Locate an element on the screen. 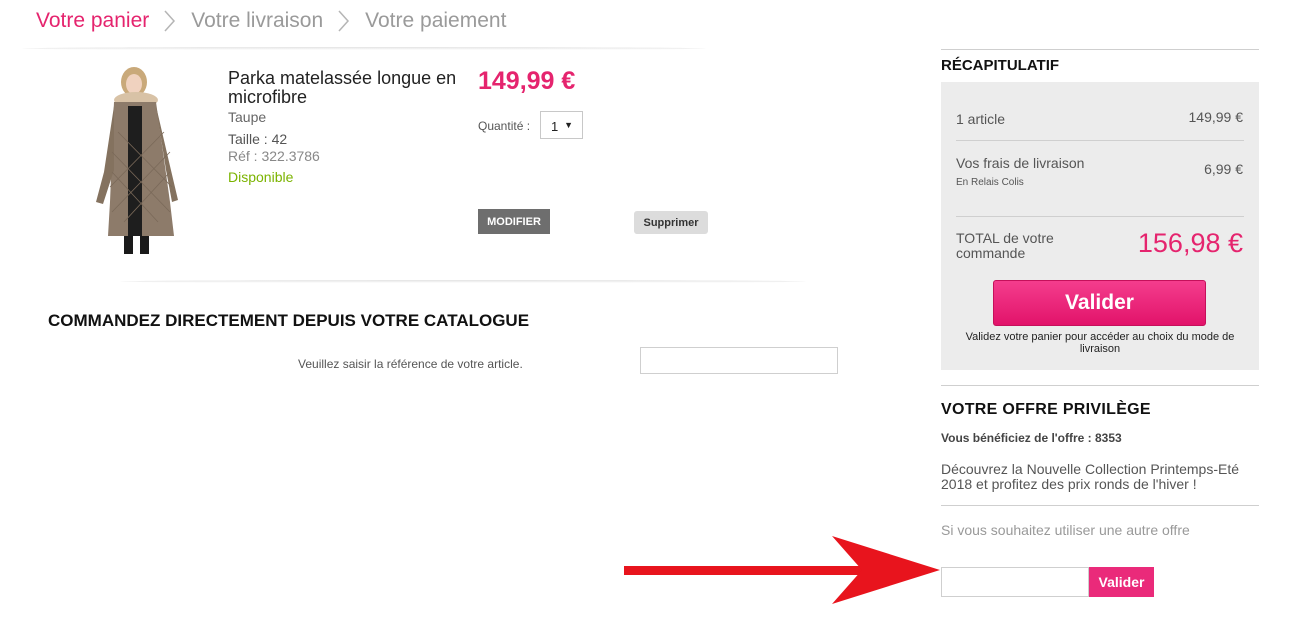 The width and height of the screenshot is (1307, 623). modify-button: MODIFIER is located at coordinates (514, 221).